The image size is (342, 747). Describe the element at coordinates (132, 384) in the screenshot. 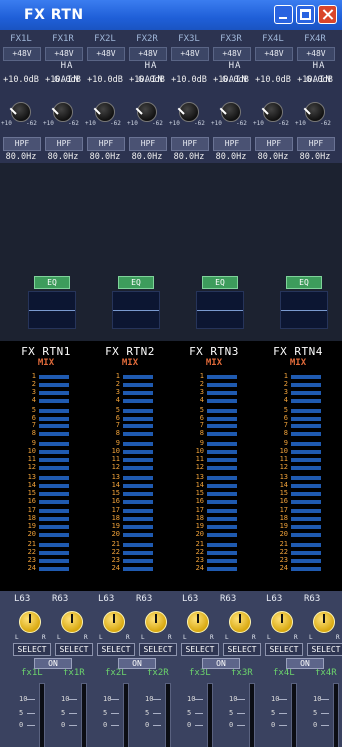

I see `mix-send-row: 2` at that location.